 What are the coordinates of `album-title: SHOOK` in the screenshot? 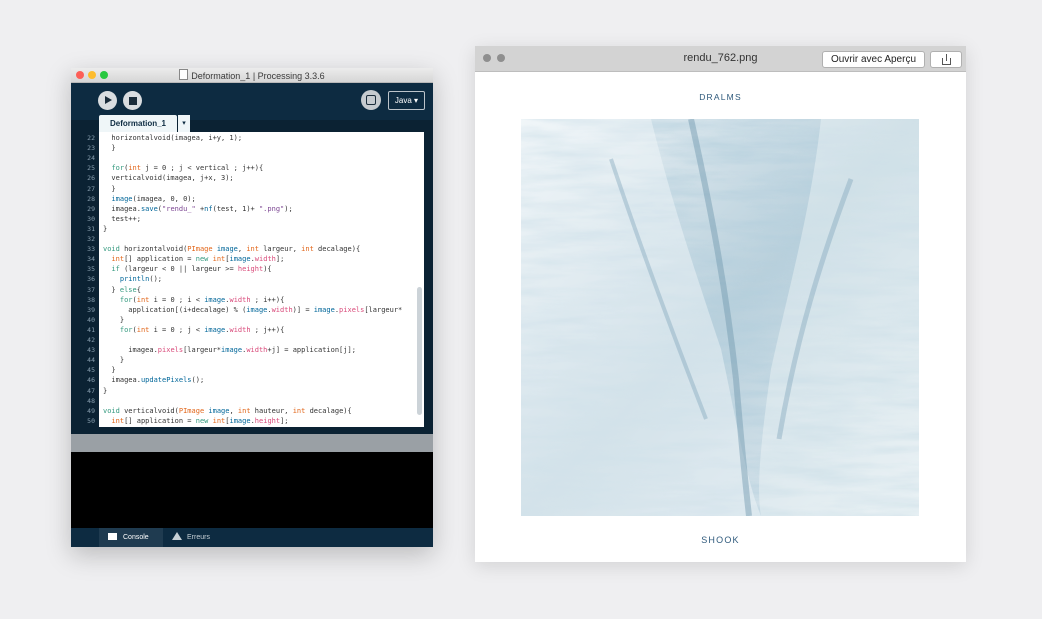 It's located at (720, 540).